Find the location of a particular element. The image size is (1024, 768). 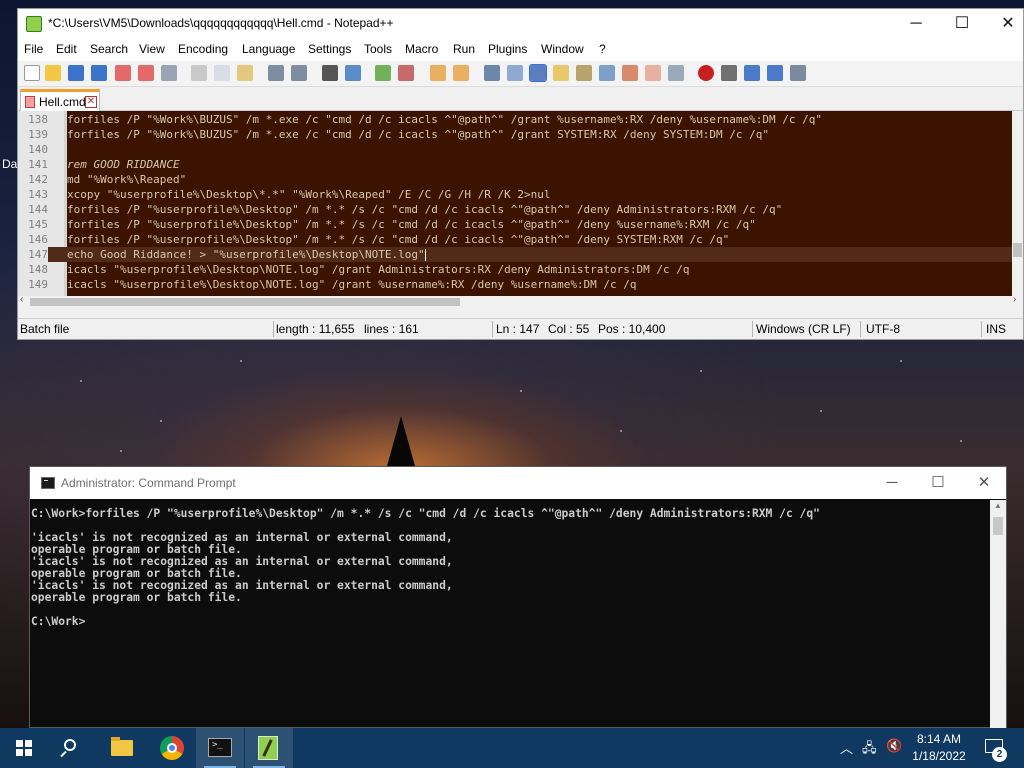

status-length: length : 11,655 is located at coordinates (315, 329).